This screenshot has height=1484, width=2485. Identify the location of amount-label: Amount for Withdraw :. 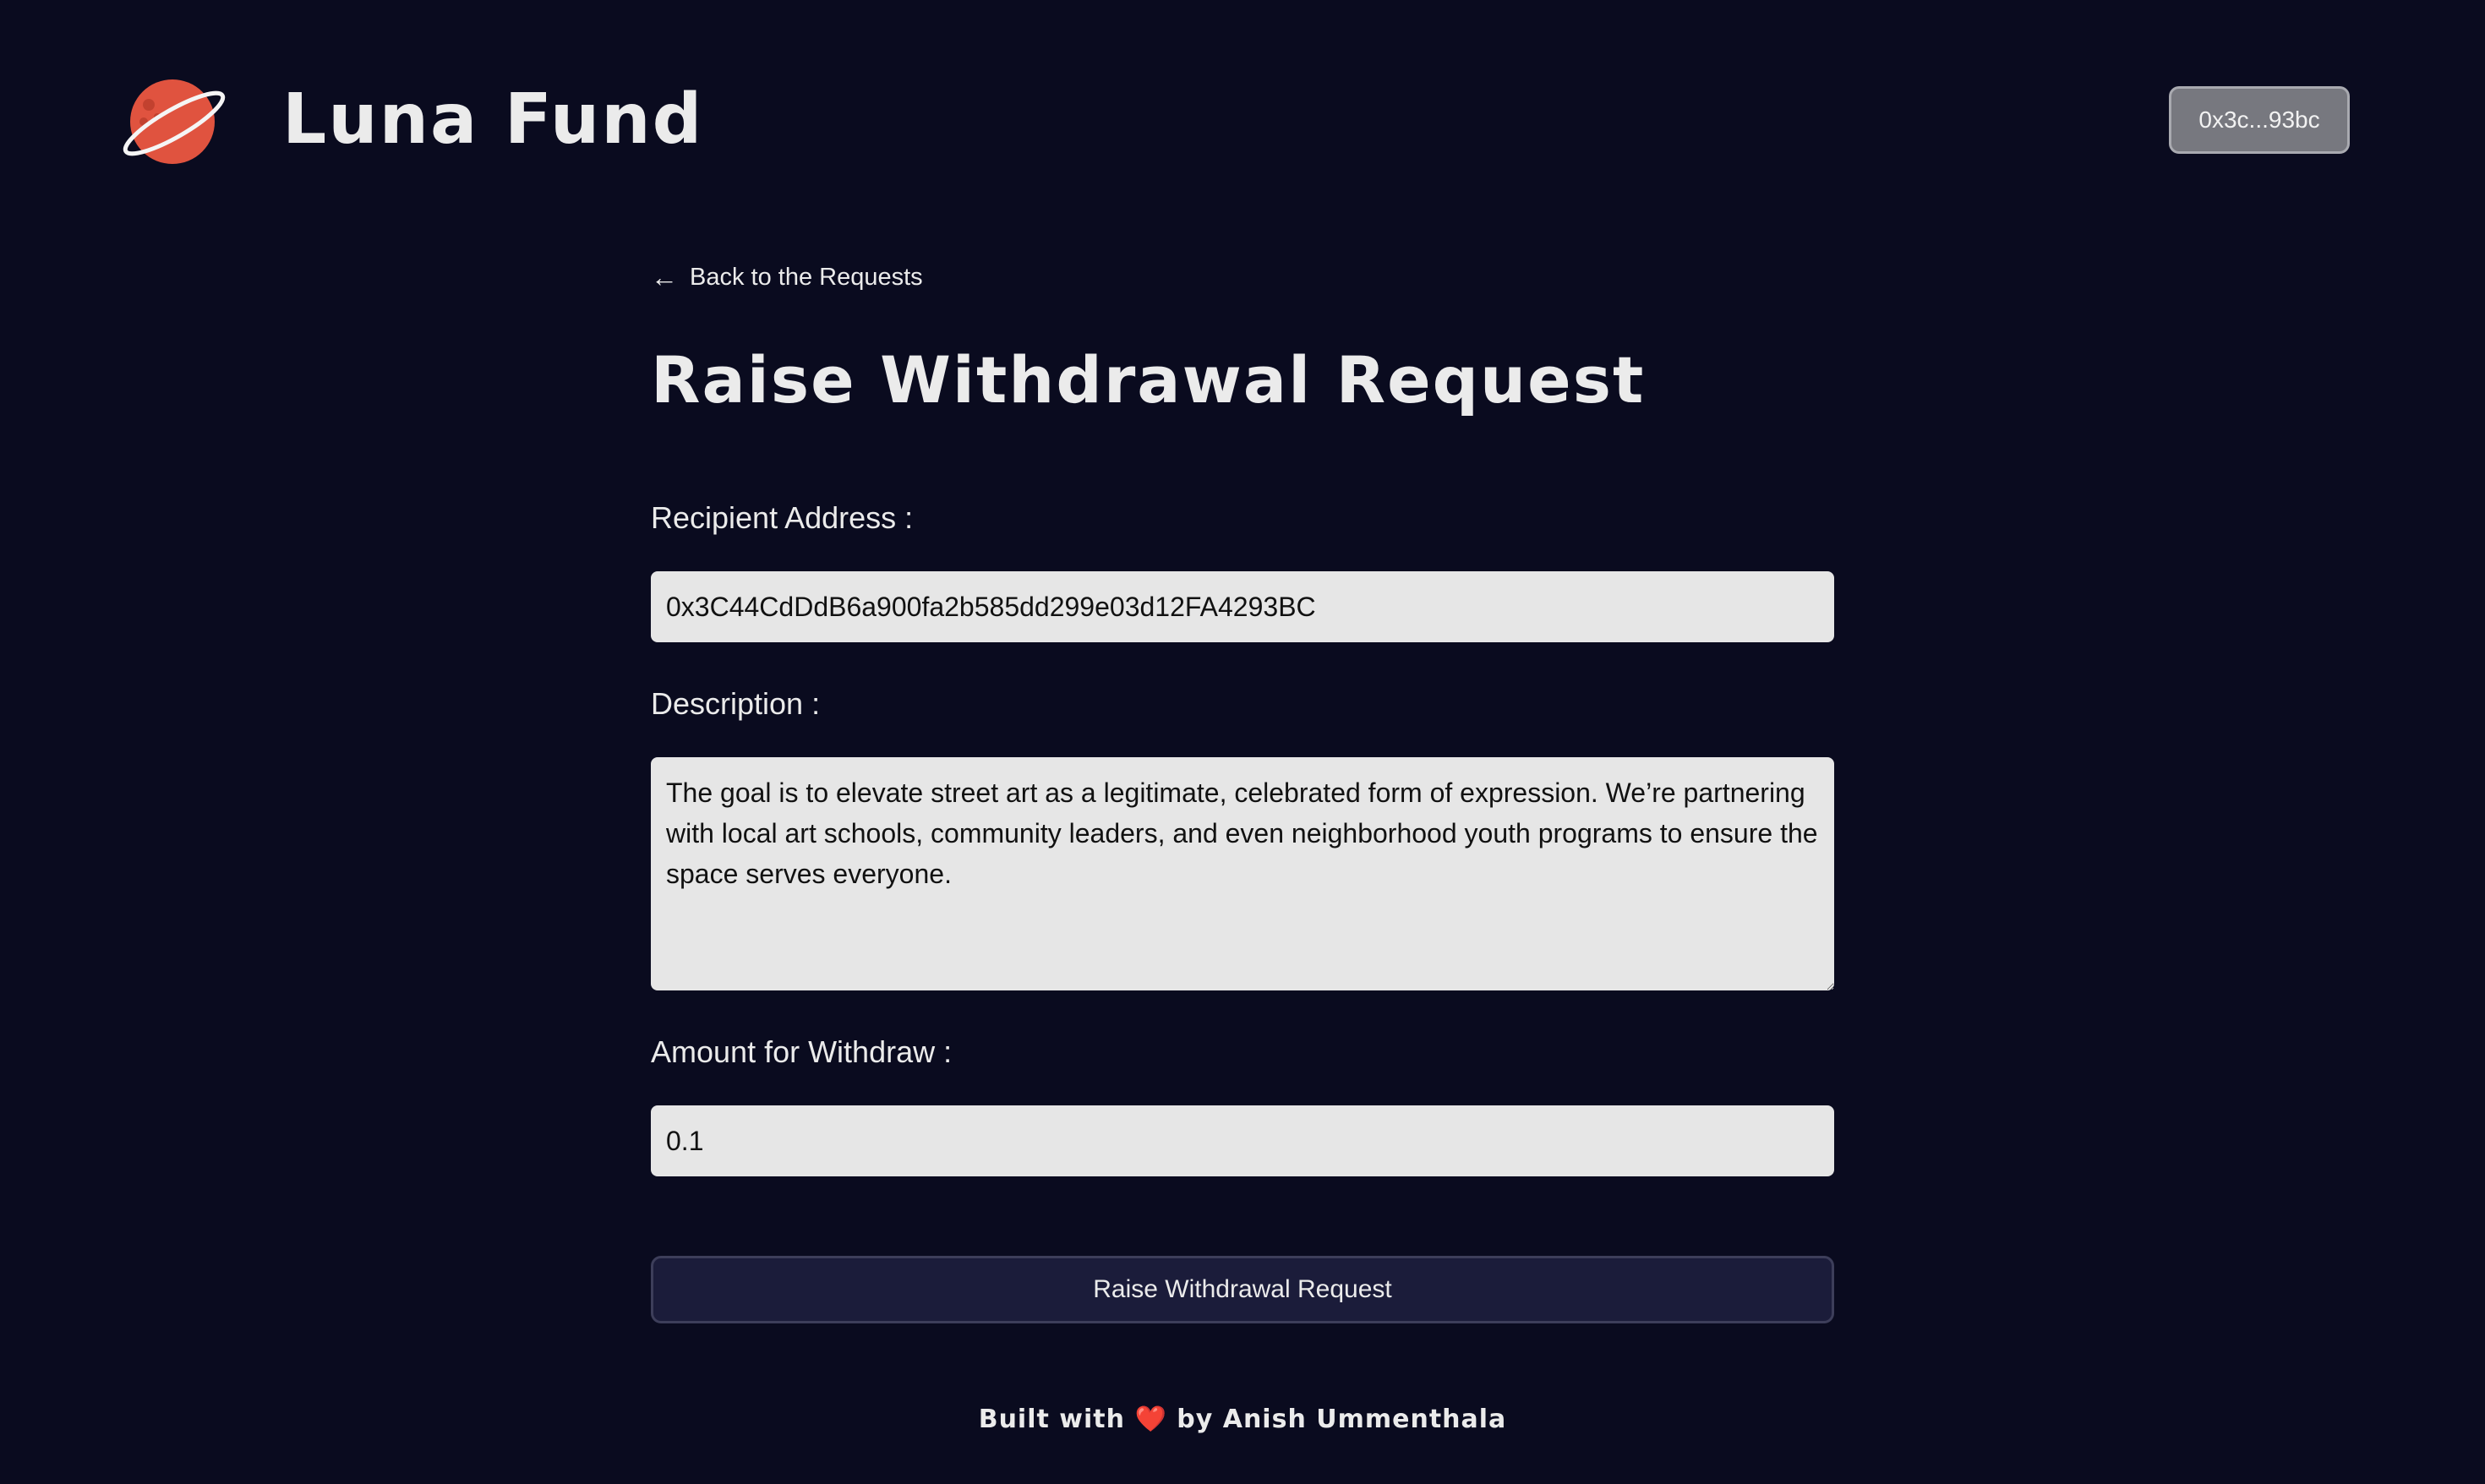
(802, 1051).